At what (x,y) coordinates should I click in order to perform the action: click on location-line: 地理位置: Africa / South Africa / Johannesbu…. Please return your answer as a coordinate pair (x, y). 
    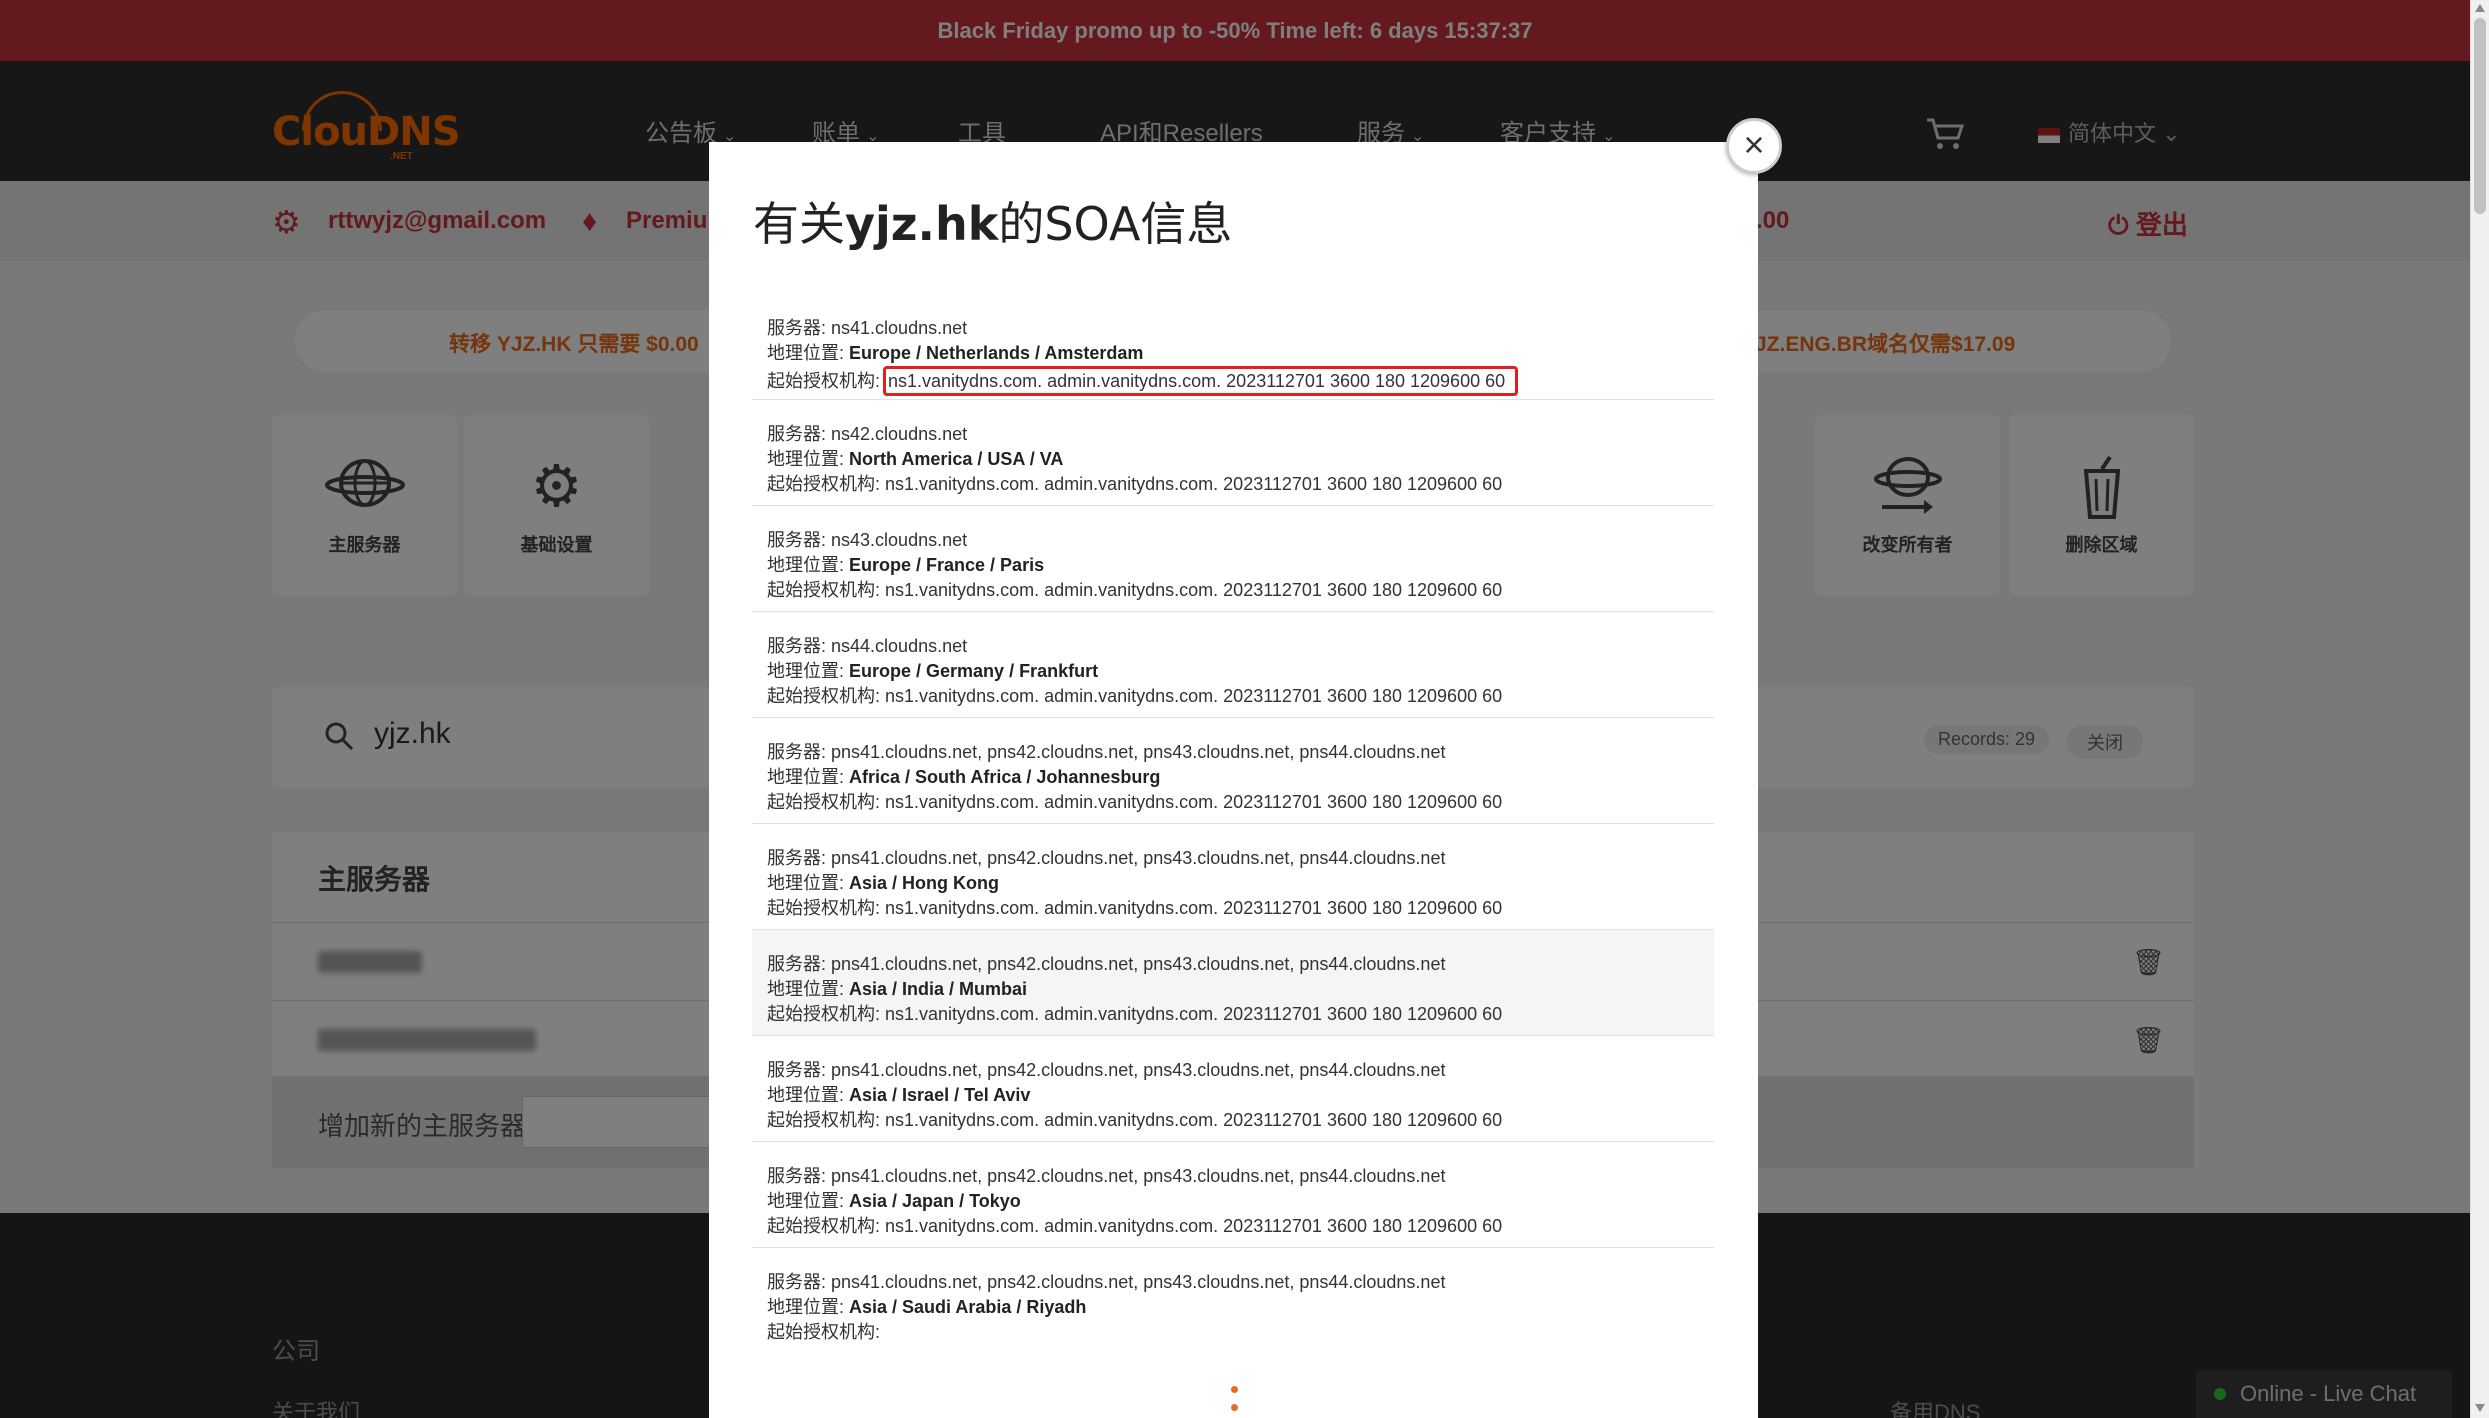
    Looking at the image, I should click on (1233, 777).